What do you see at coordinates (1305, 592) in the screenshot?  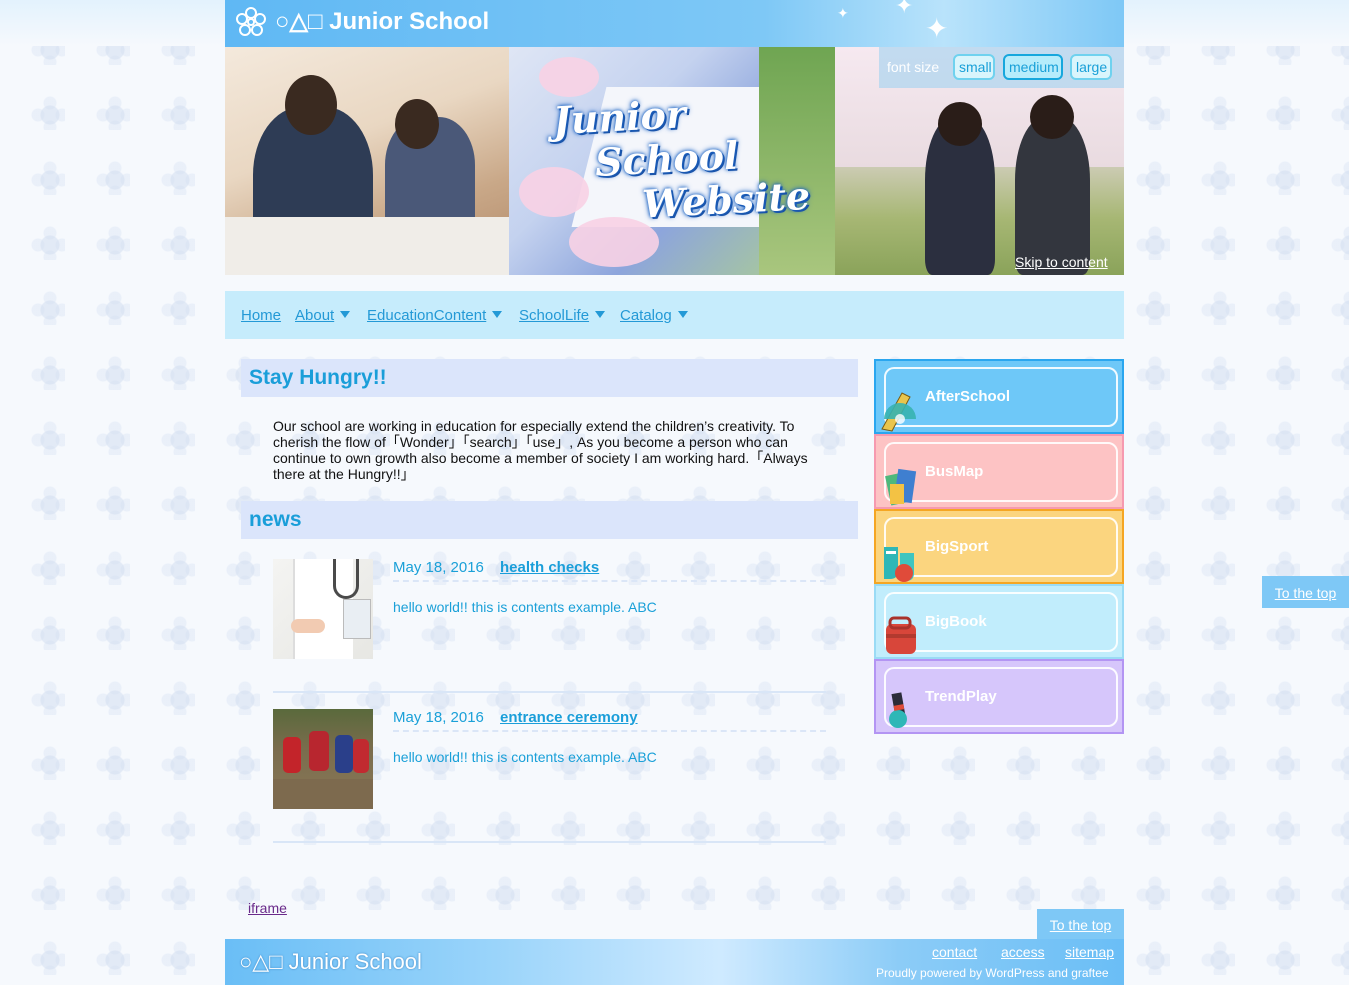 I see `to-top-floating-button: To the top` at bounding box center [1305, 592].